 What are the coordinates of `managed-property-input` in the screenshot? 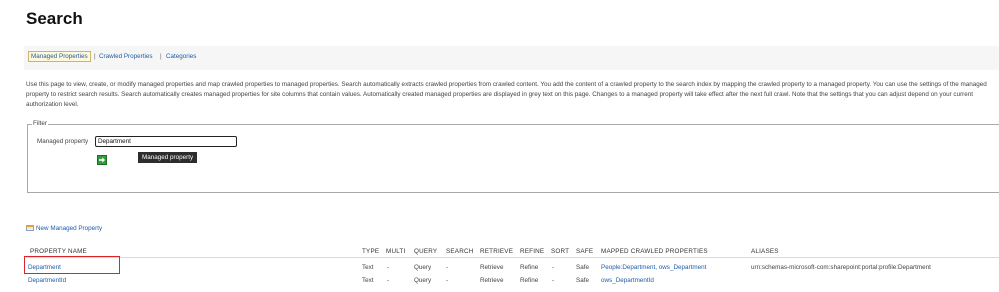 It's located at (166, 141).